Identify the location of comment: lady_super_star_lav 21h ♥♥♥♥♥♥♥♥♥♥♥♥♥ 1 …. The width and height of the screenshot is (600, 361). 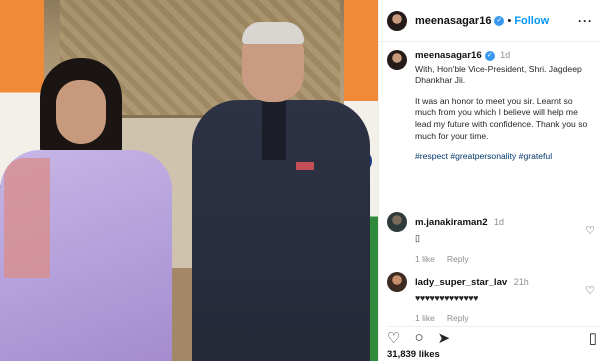
(493, 297).